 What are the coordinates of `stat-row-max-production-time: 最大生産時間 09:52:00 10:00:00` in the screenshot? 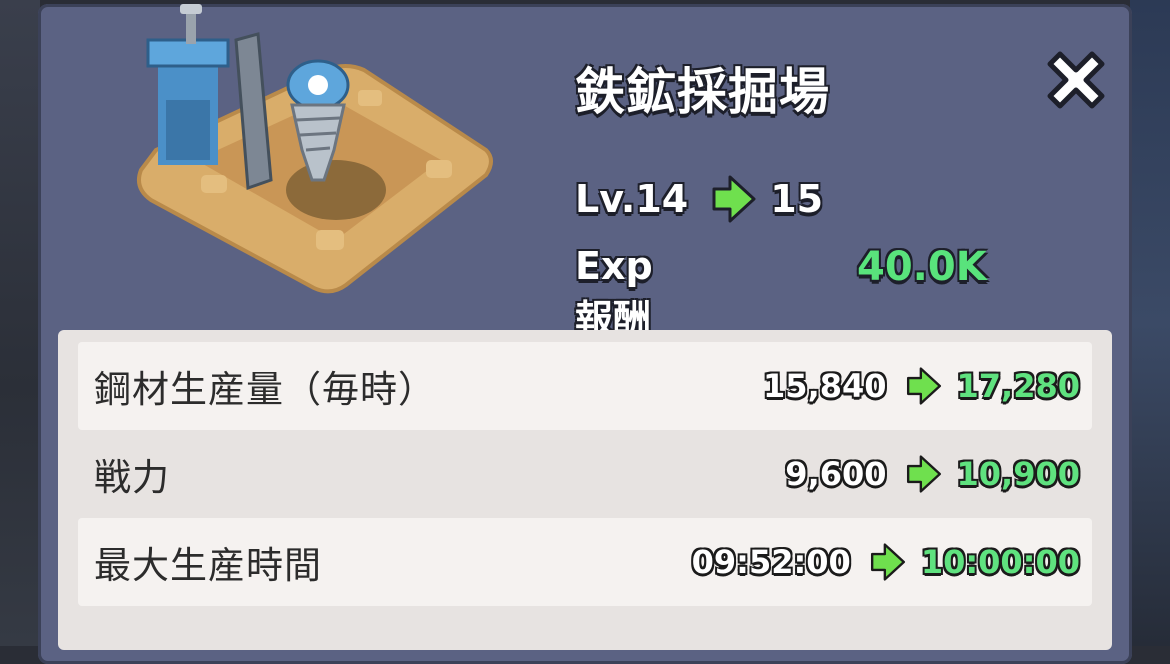 It's located at (585, 562).